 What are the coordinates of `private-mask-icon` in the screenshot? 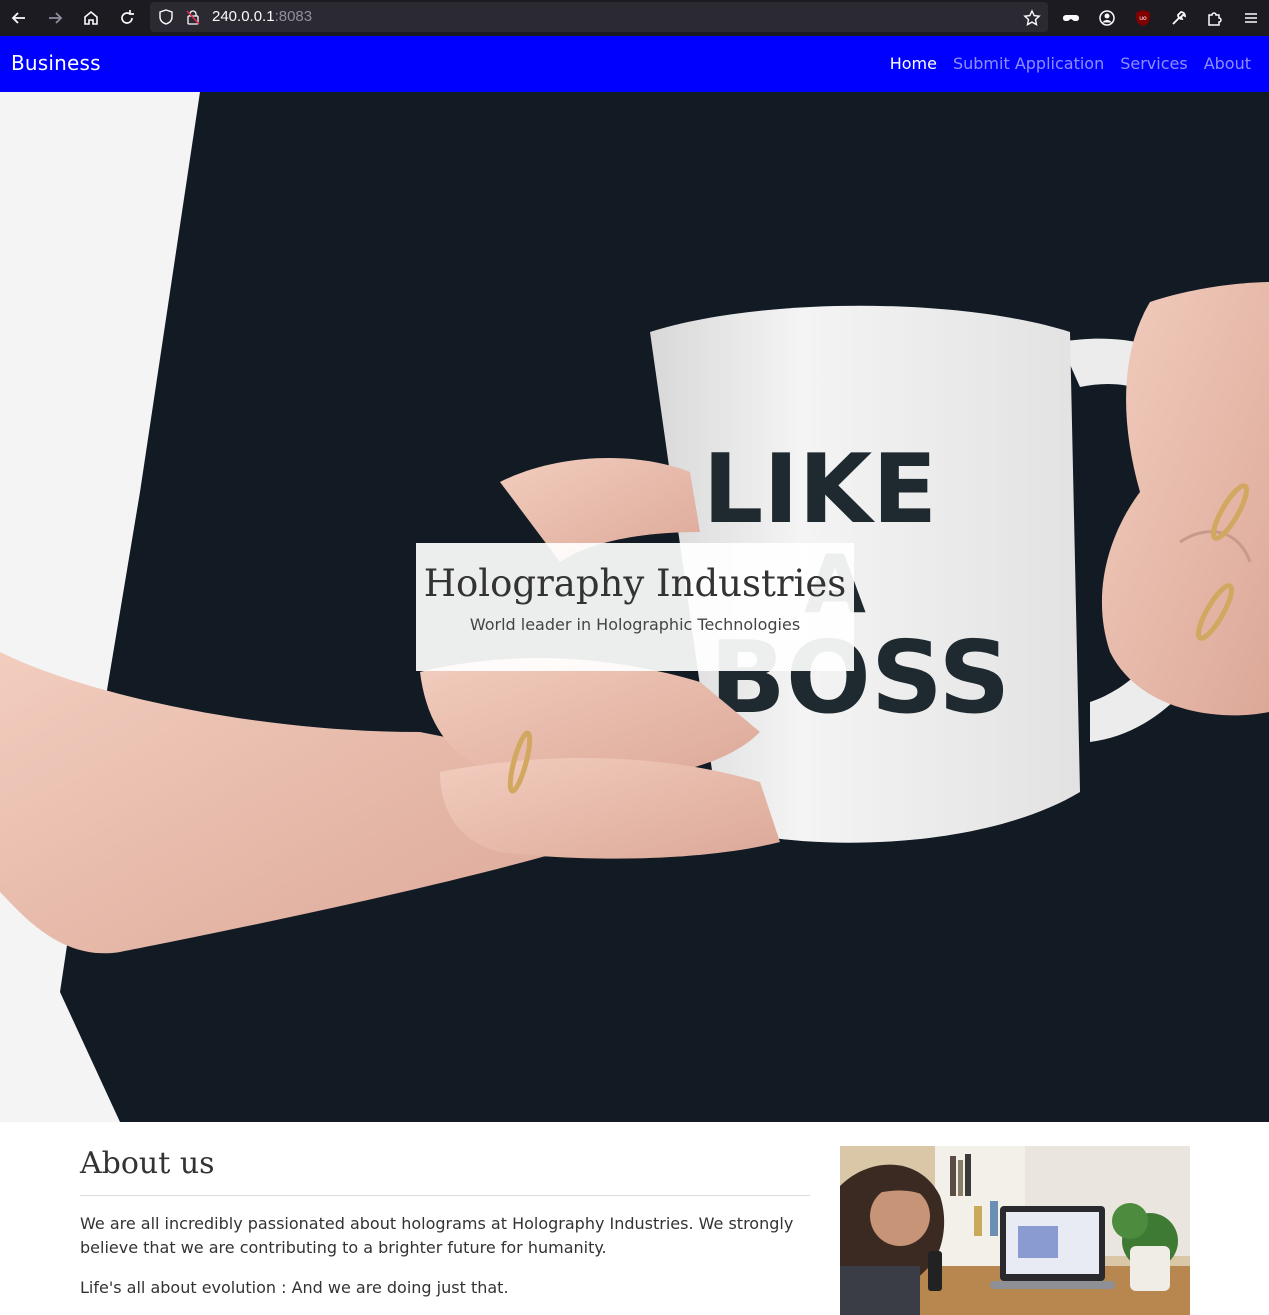 It's located at (1071, 18).